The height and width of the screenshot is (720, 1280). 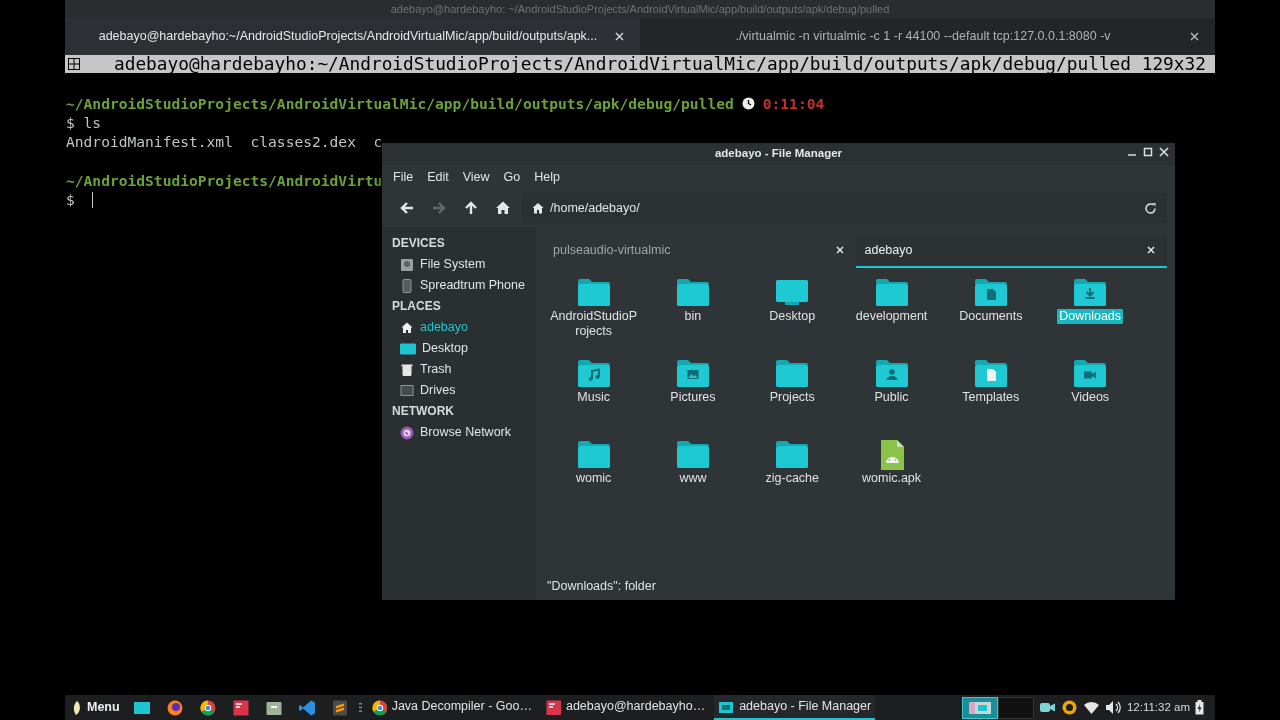 I want to click on file-label: zig-cache, so click(x=792, y=478).